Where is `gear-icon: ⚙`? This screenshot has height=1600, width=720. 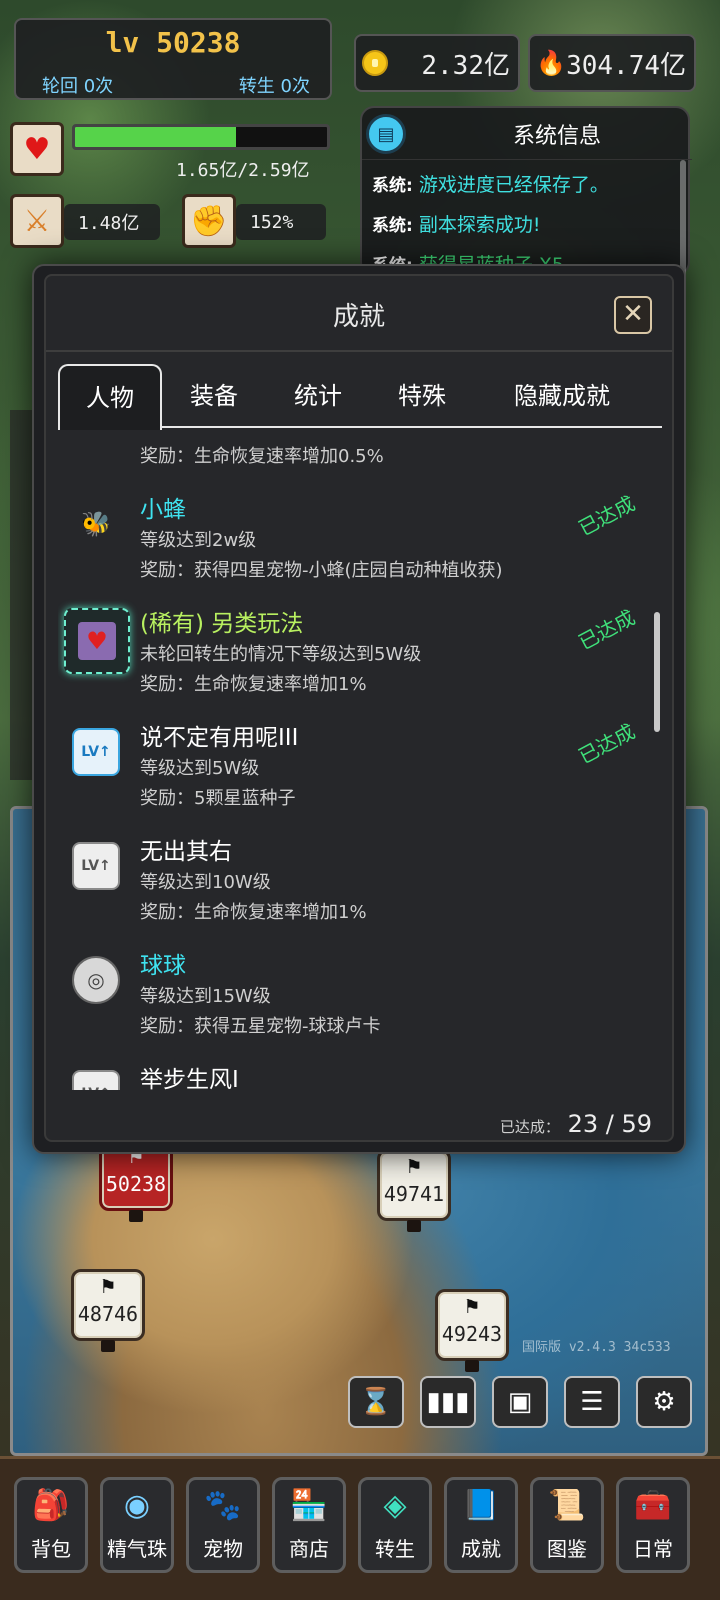
gear-icon: ⚙ is located at coordinates (664, 1402).